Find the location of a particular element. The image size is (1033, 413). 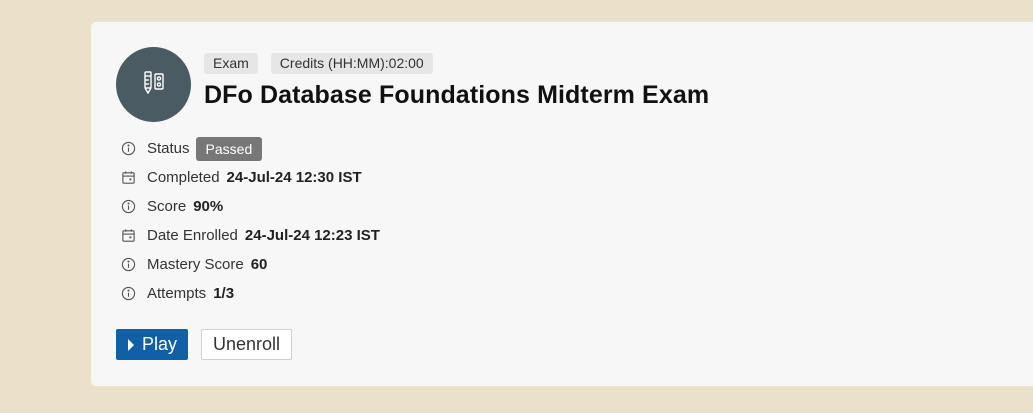

course-avatar is located at coordinates (153, 84).